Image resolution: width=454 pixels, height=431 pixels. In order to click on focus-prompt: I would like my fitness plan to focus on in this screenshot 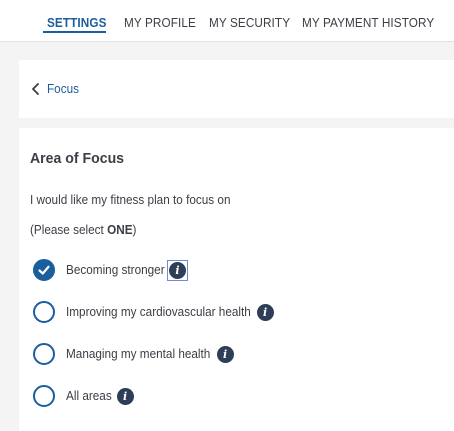, I will do `click(130, 200)`.